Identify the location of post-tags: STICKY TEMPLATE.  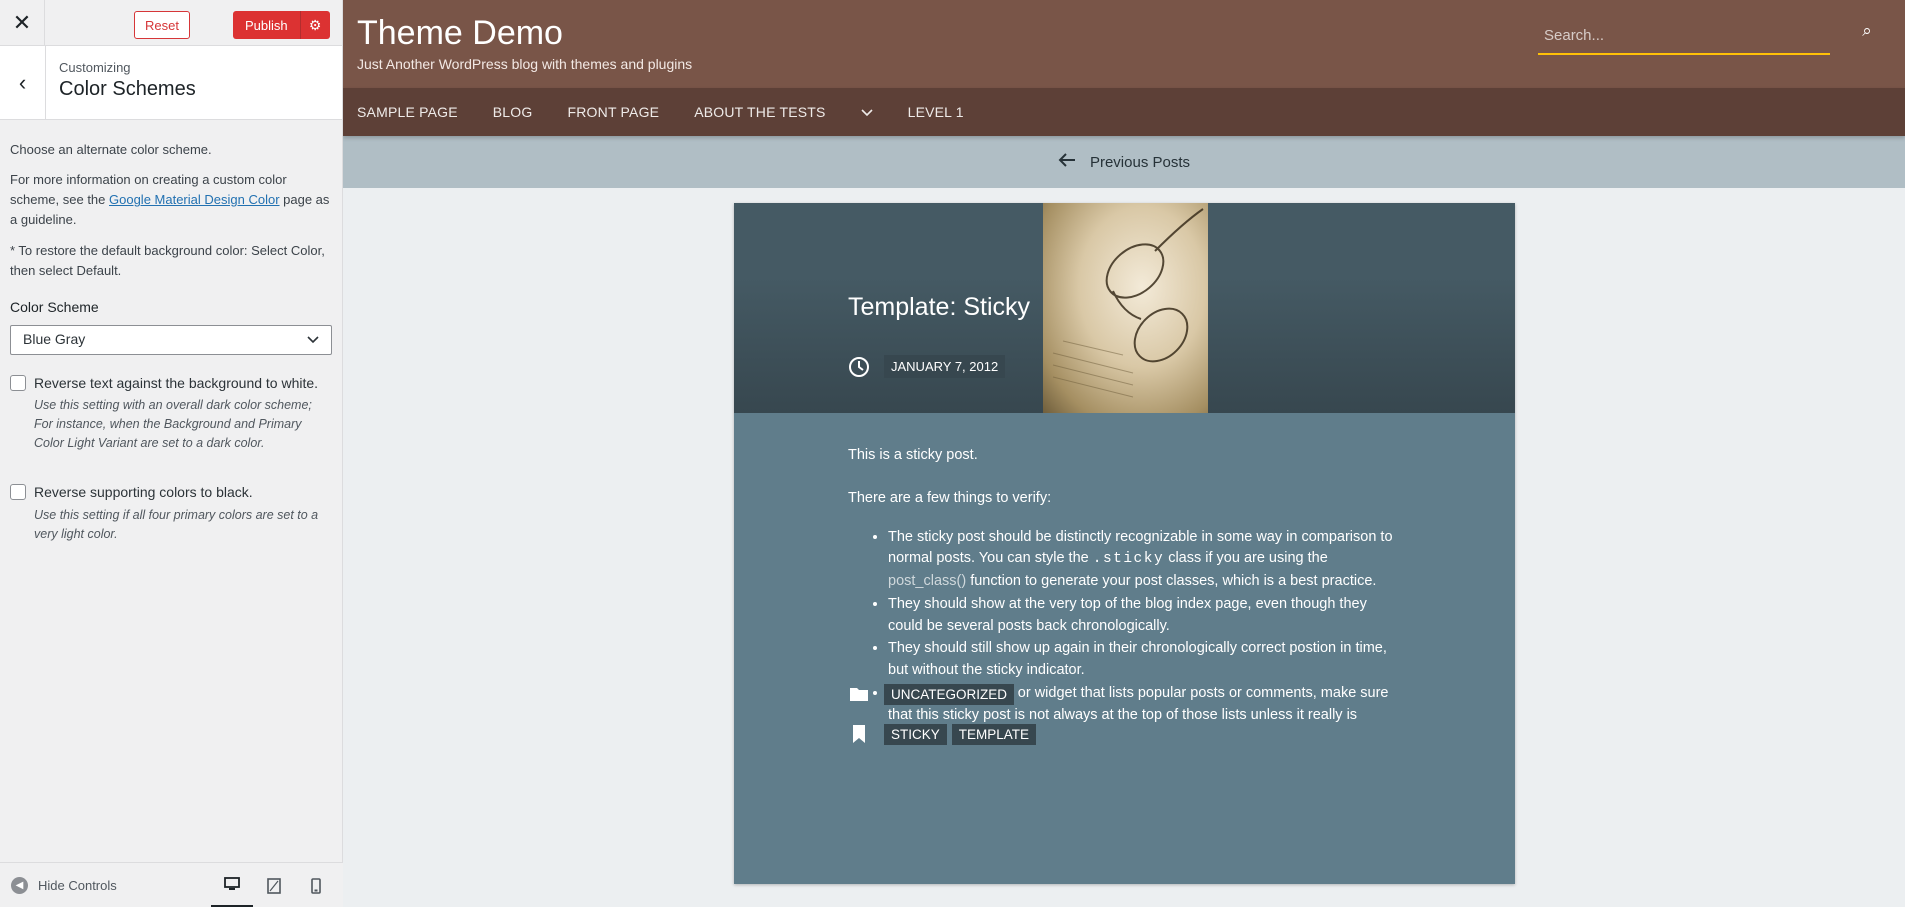
(944, 734).